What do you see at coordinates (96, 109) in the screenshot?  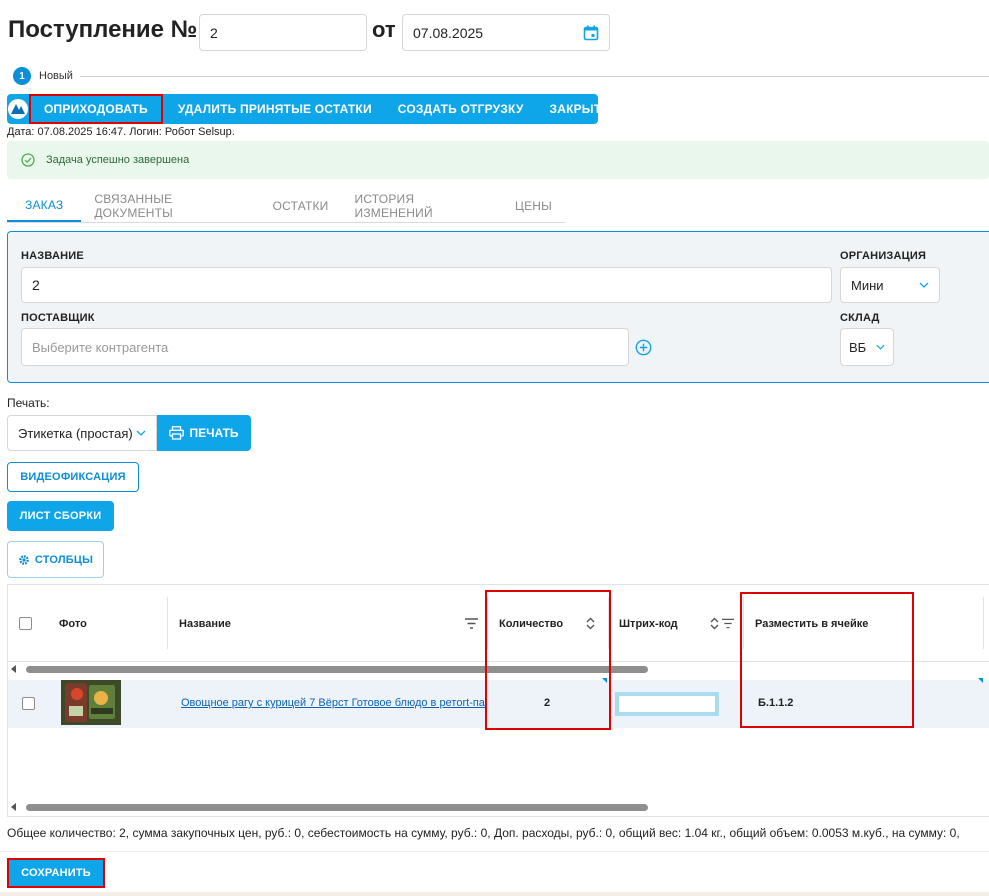 I see `receive-button: ОПРИХОДОВАТЬ` at bounding box center [96, 109].